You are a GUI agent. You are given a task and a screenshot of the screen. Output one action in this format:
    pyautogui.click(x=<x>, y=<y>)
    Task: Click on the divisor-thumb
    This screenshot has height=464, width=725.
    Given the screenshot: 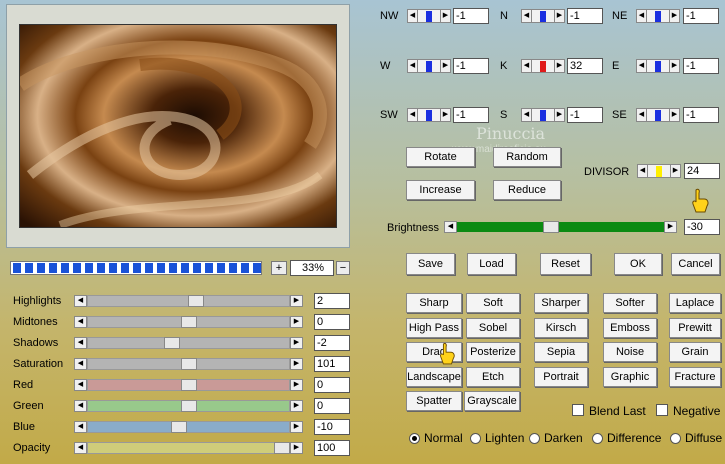 What is the action you would take?
    pyautogui.click(x=659, y=171)
    